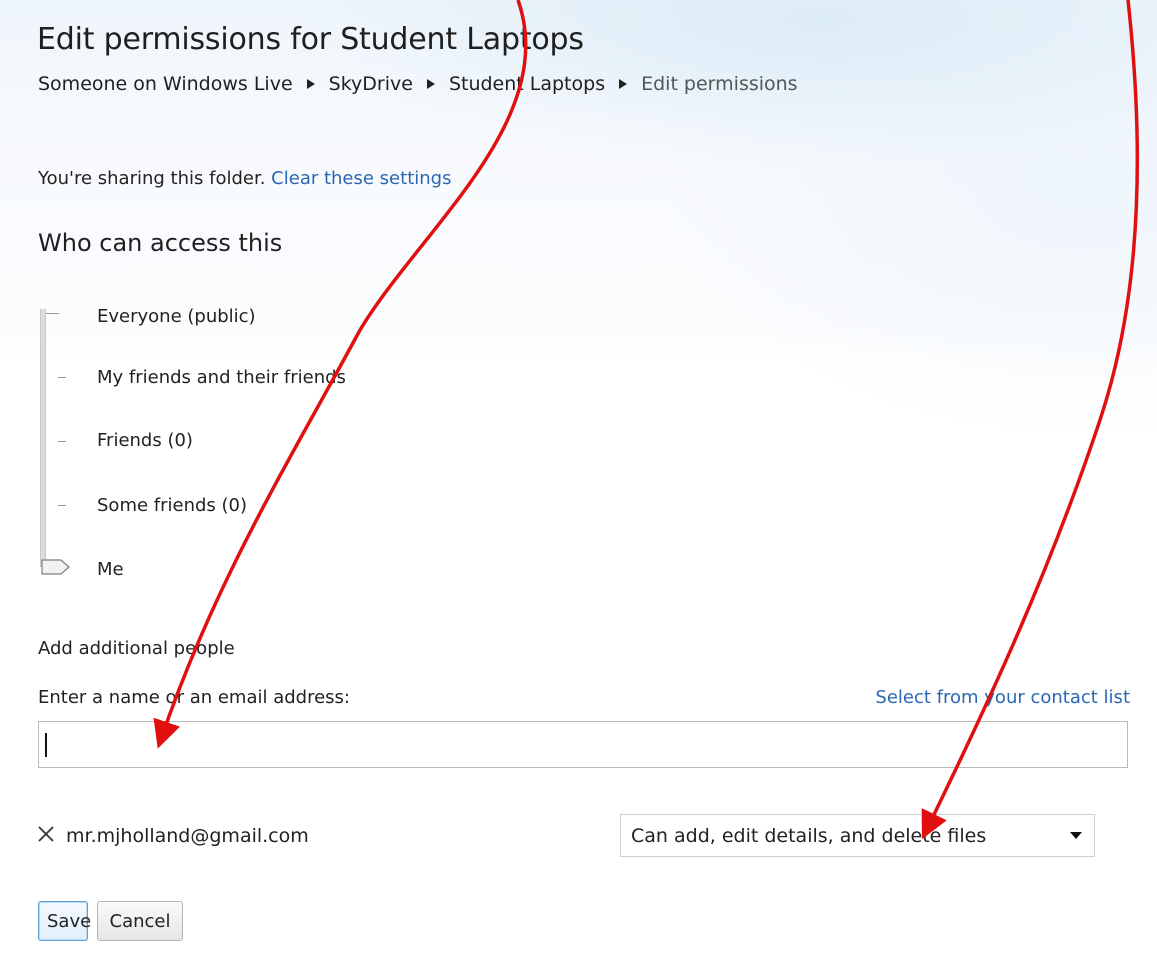 The height and width of the screenshot is (956, 1157). What do you see at coordinates (136, 648) in the screenshot?
I see `add-people-heading: Add additional people` at bounding box center [136, 648].